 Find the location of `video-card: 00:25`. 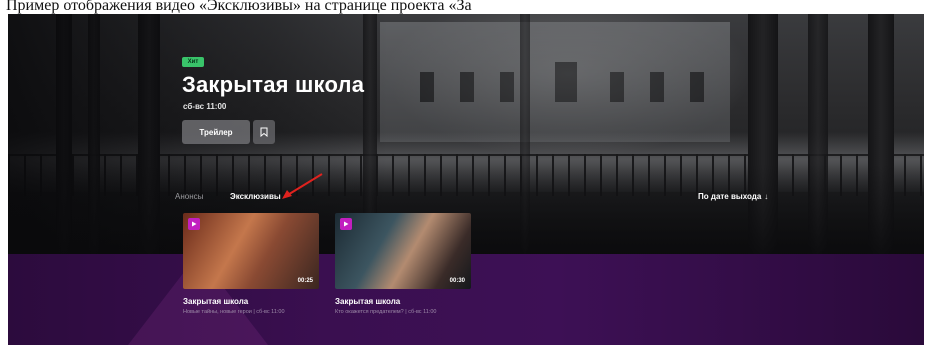

video-card: 00:25 is located at coordinates (251, 251).